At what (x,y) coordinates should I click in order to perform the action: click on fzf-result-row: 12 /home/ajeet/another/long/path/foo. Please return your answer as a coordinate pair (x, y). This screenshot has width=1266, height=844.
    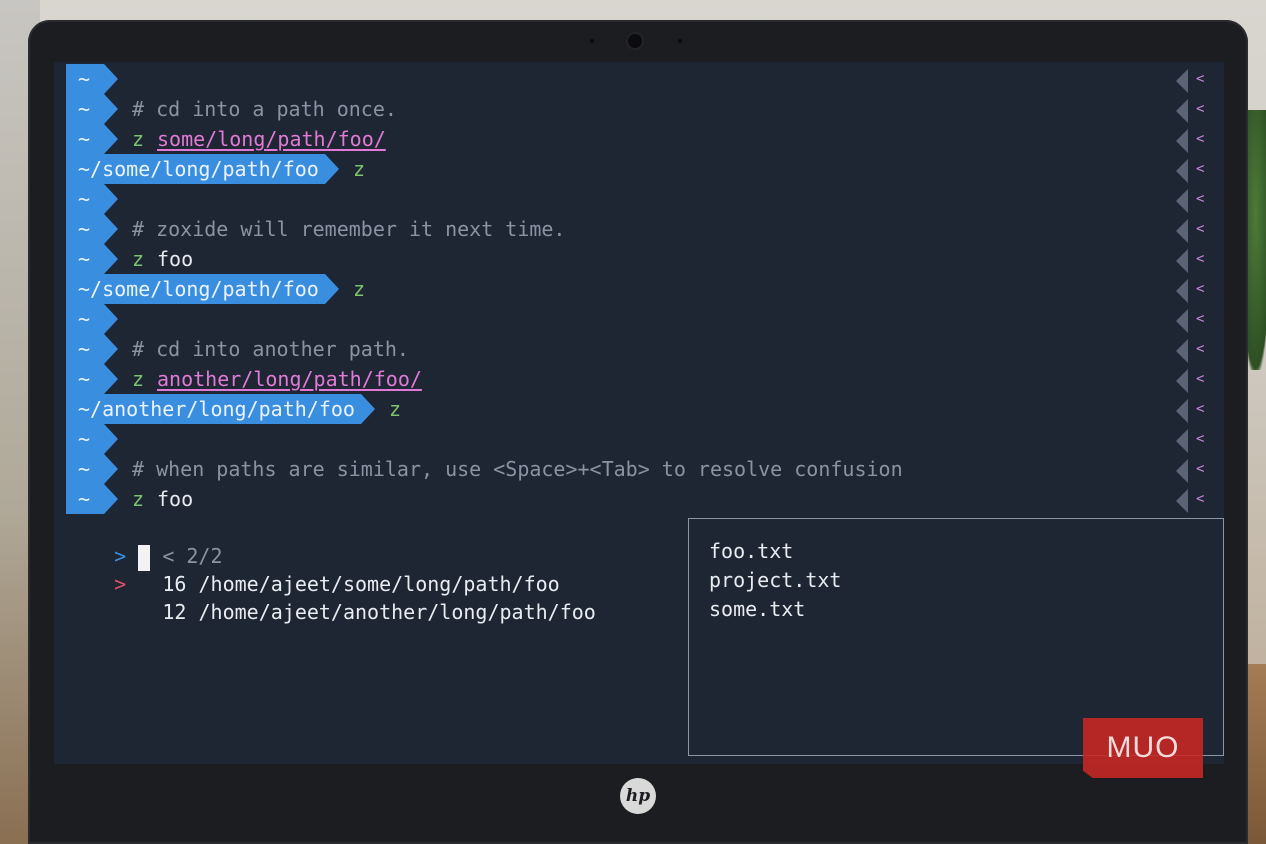
    Looking at the image, I should click on (331, 597).